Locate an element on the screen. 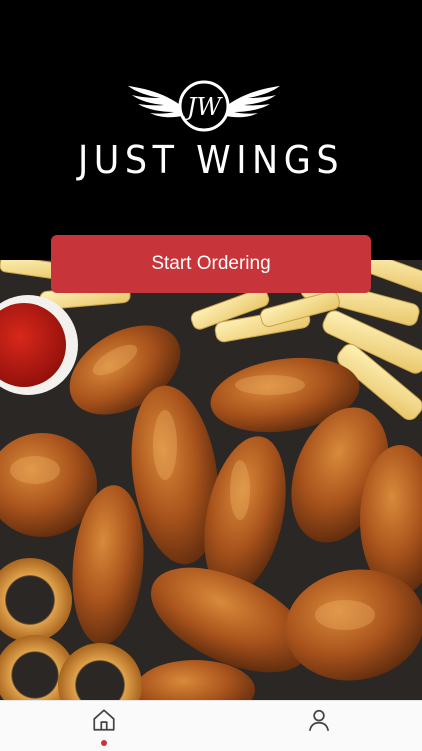 This screenshot has width=422, height=751. winged-logo-icon: JW is located at coordinates (204, 106).